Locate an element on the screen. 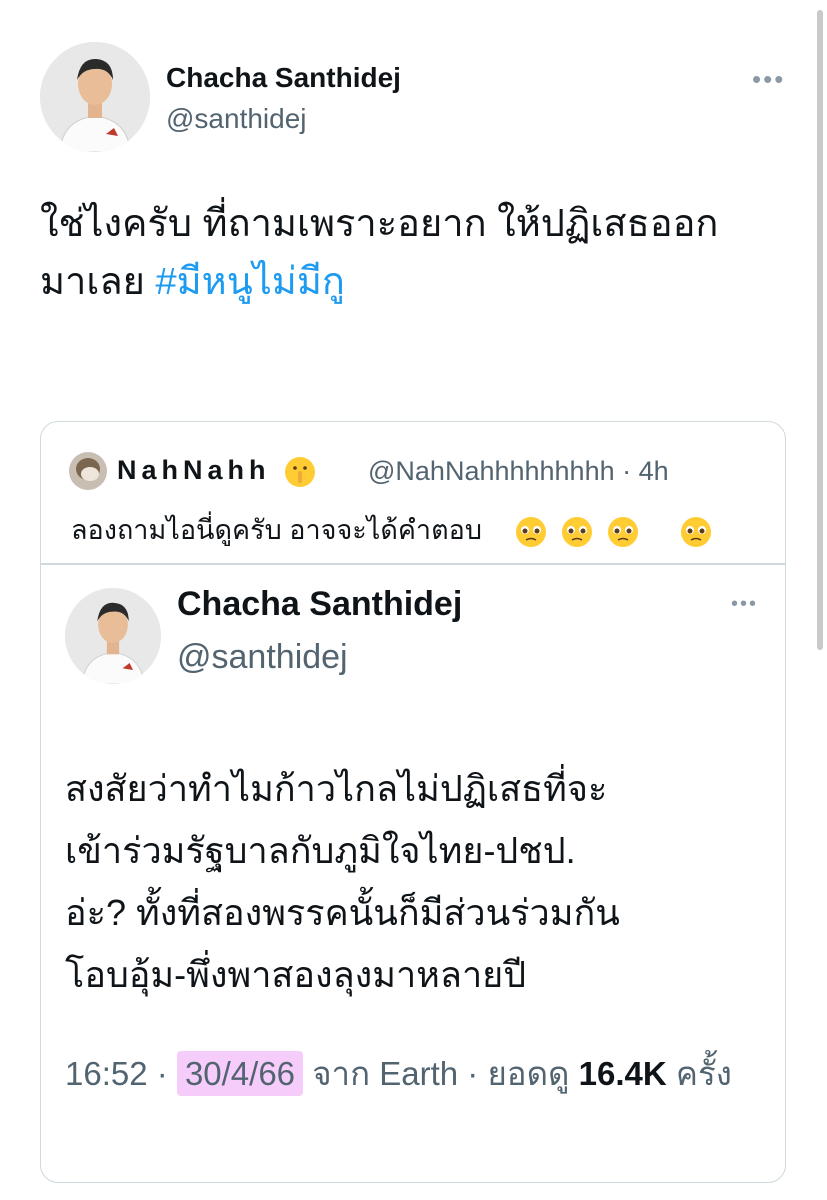 Image resolution: width=827 pixels, height=1200 pixels. author-handle: @santhidej is located at coordinates (236, 119).